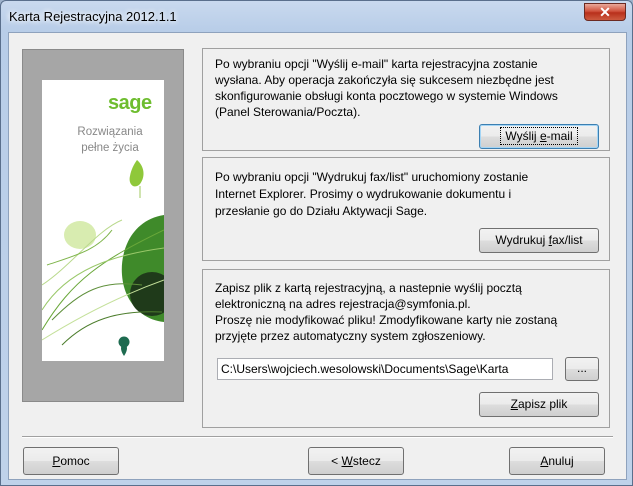 Image resolution: width=633 pixels, height=486 pixels. Describe the element at coordinates (316, 16) in the screenshot. I see `title-bar: Karta Rejestracyjna 2012.1.1 ✕` at that location.